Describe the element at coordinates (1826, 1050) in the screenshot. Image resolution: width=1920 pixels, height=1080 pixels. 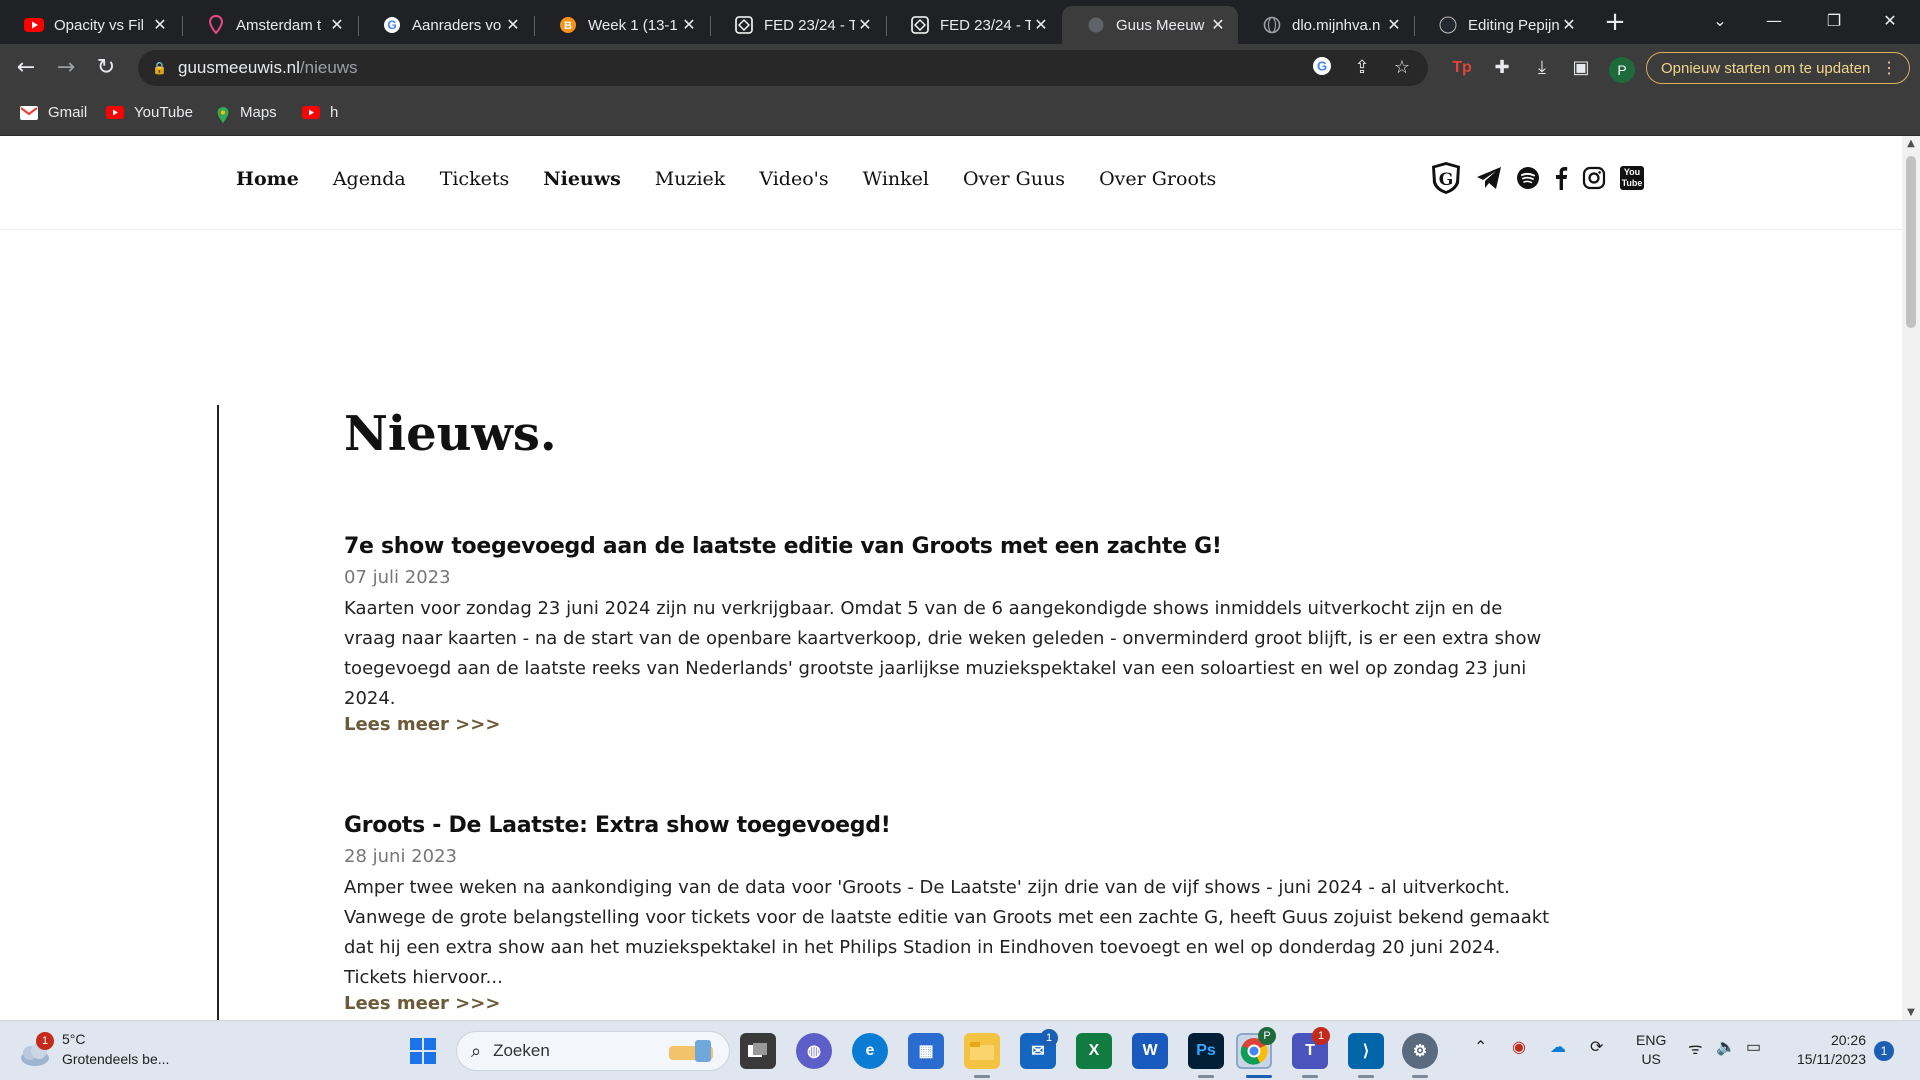
I see `system-clock: 20:26 15/11/2023` at that location.